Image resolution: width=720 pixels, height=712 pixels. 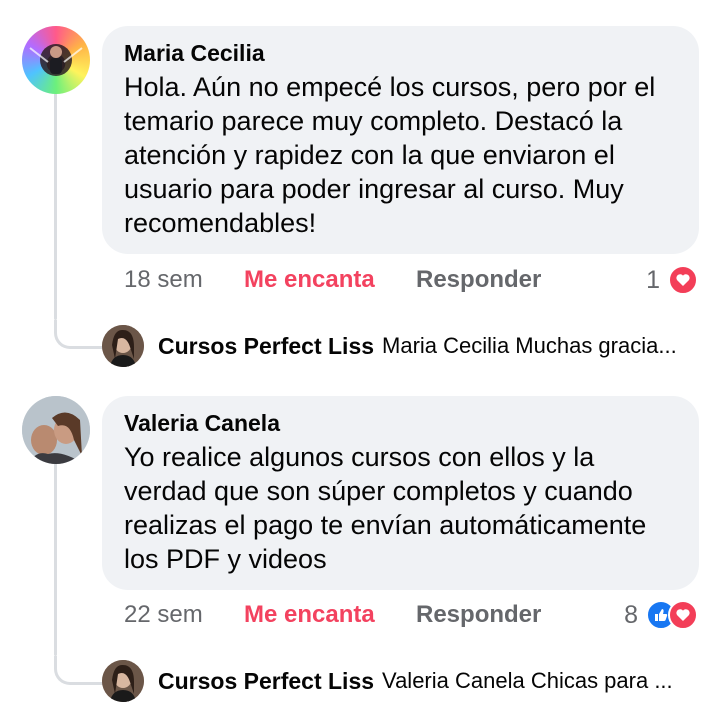 What do you see at coordinates (631, 614) in the screenshot?
I see `reaction-count: 8` at bounding box center [631, 614].